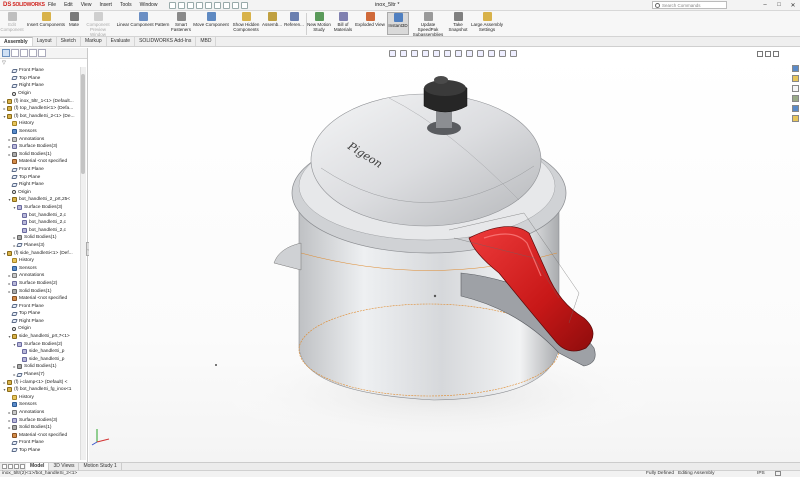 The height and width of the screenshot is (477, 800). Describe the element at coordinates (74, 19) in the screenshot. I see `mate-button: Mate` at that location.